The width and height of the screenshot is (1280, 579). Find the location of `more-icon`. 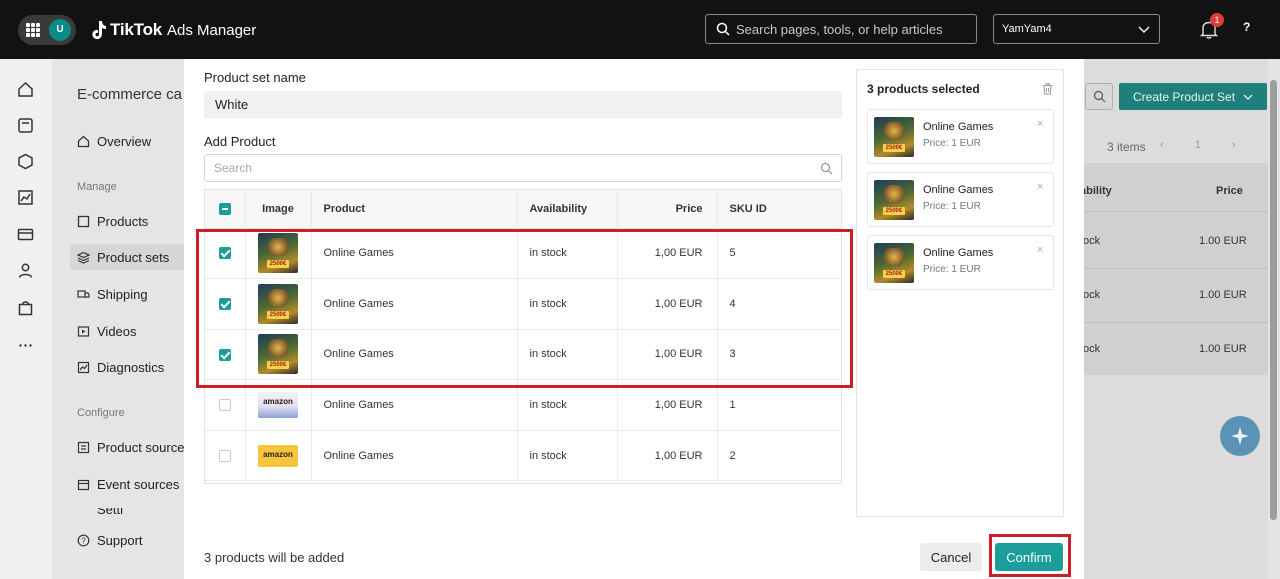

more-icon is located at coordinates (25, 345).